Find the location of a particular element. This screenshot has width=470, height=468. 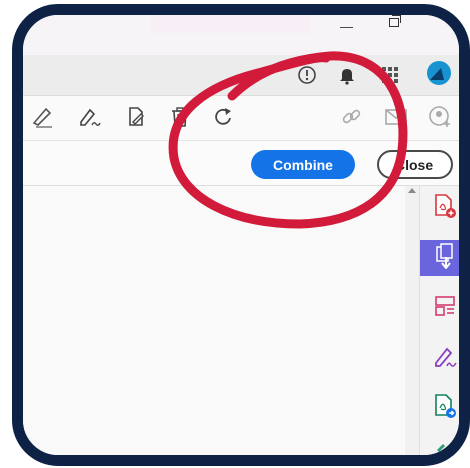

close-button: Close is located at coordinates (415, 164).